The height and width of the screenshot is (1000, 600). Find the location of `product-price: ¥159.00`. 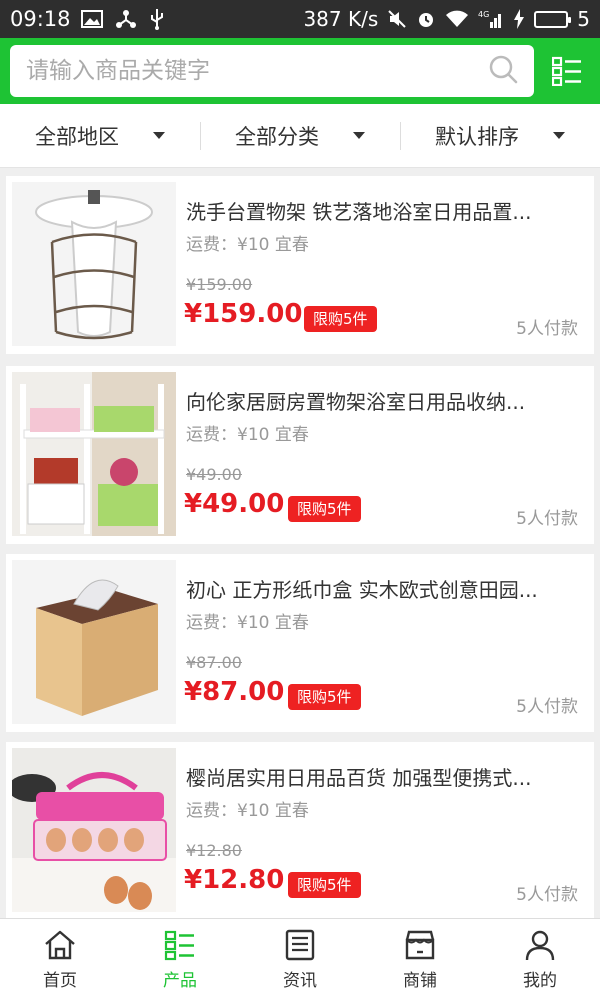

product-price: ¥159.00 is located at coordinates (243, 314).